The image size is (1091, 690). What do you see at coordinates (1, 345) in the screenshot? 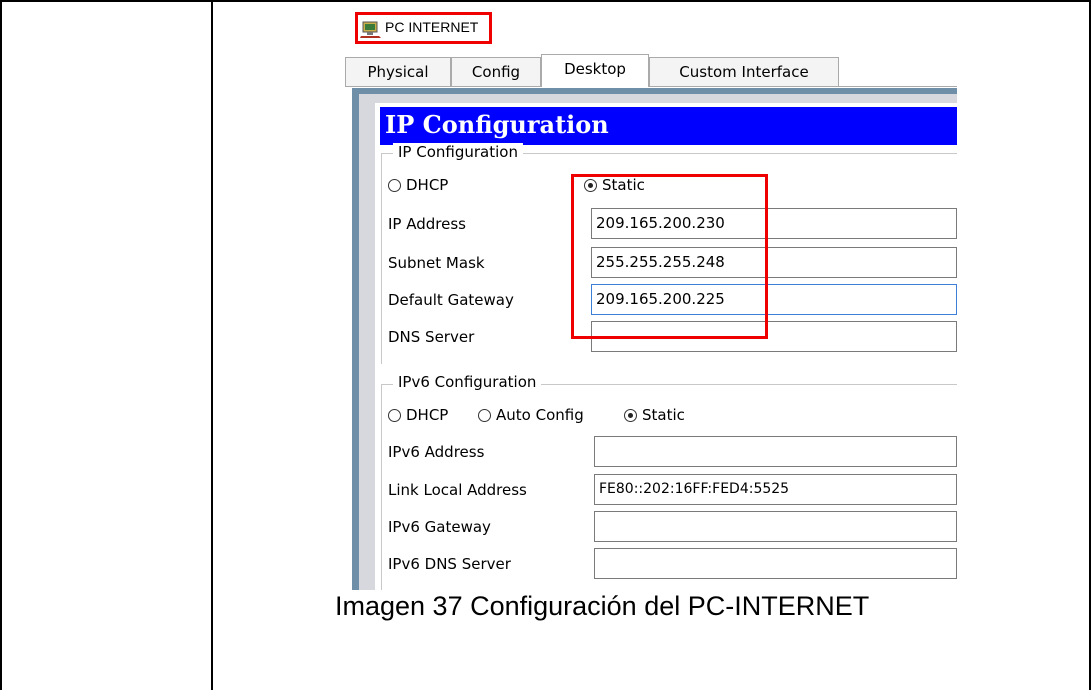
I see `table-border-left` at bounding box center [1, 345].